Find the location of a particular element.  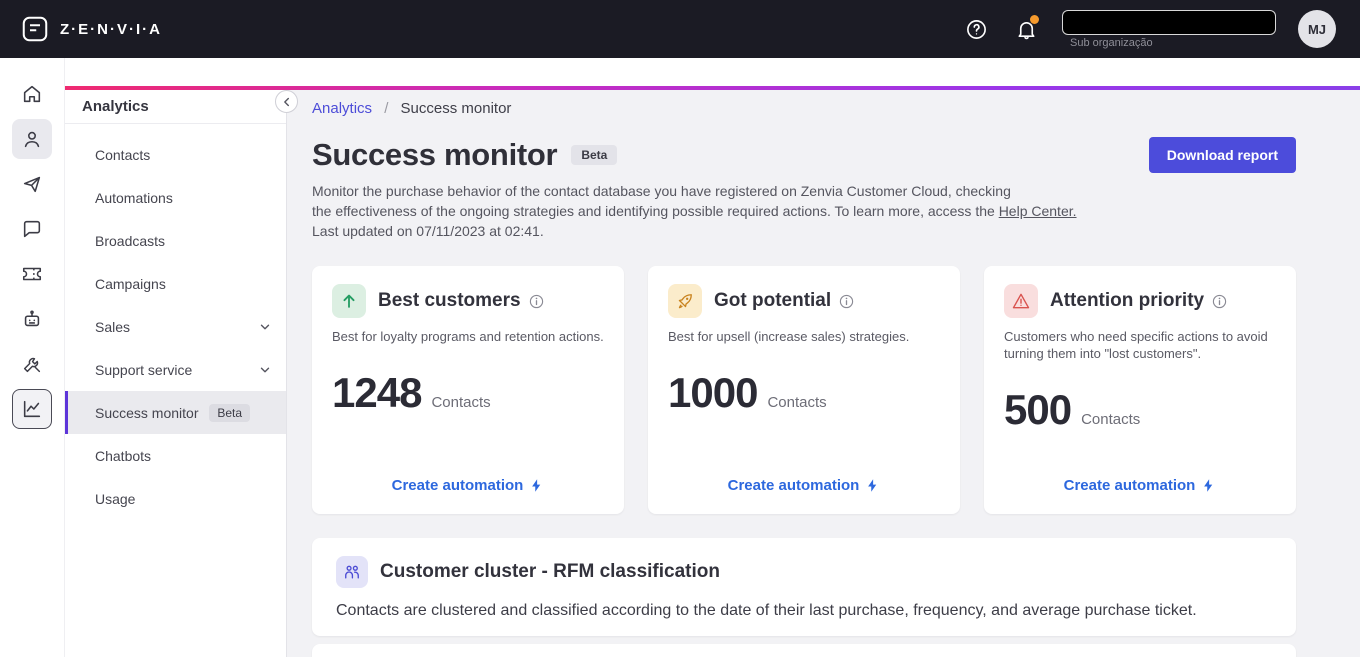

card-header: Best customers is located at coordinates (468, 301).